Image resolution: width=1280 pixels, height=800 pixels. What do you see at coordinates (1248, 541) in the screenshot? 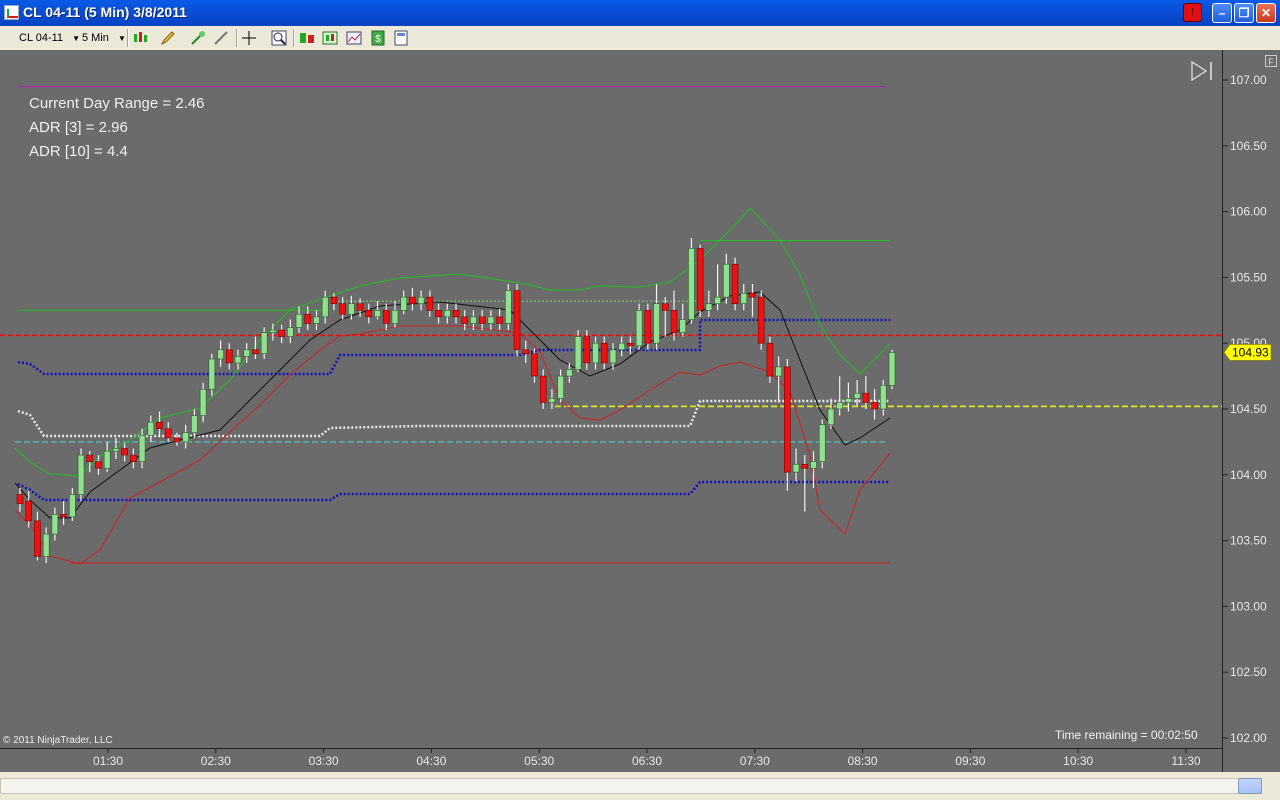
I see `price-tick-label: 103.50` at bounding box center [1248, 541].